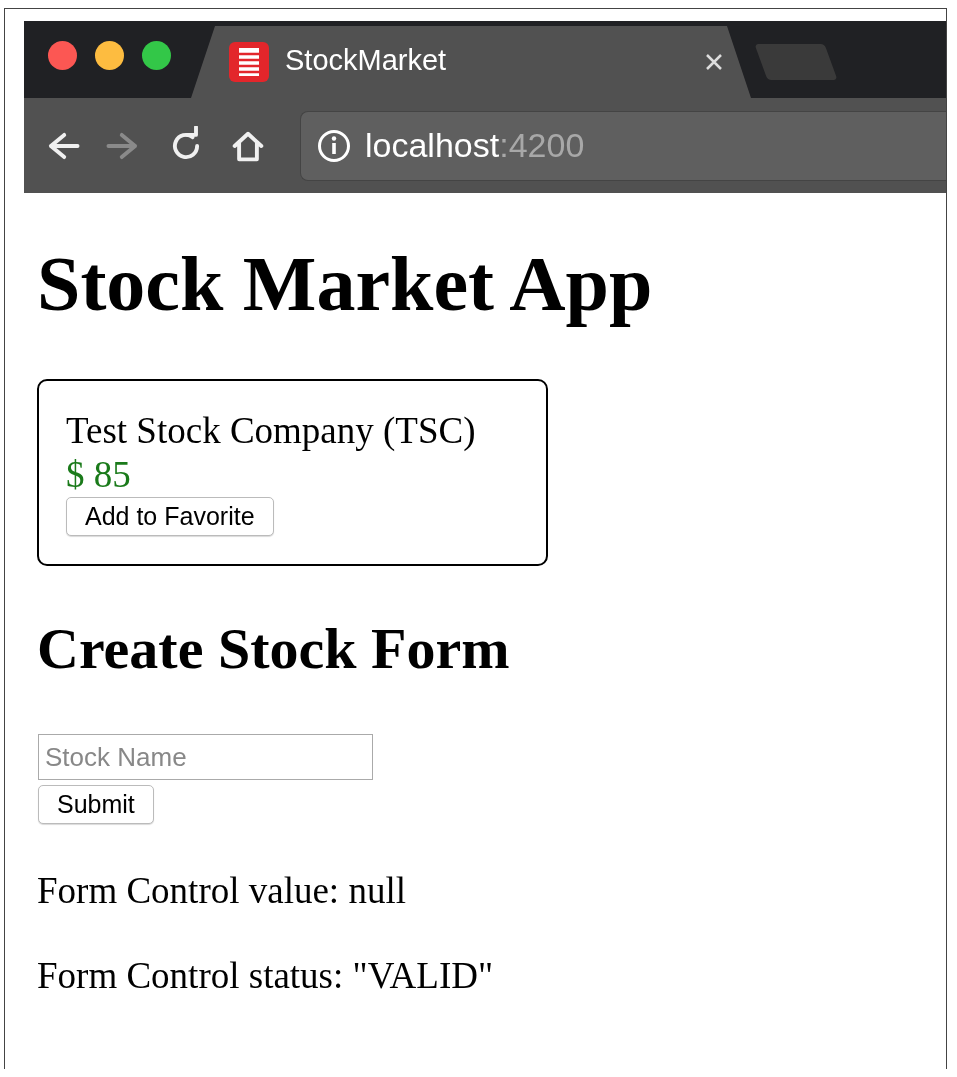 The height and width of the screenshot is (1077, 957). What do you see at coordinates (366, 60) in the screenshot?
I see `tab-title: StockMarket` at bounding box center [366, 60].